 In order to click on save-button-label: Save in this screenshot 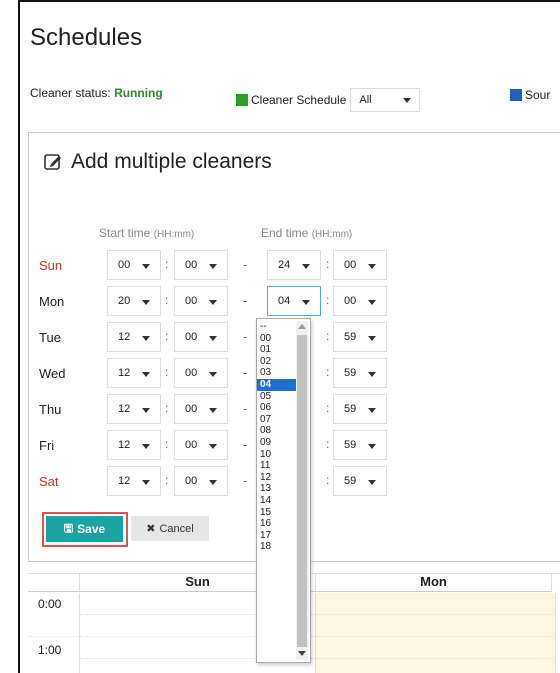, I will do `click(91, 529)`.